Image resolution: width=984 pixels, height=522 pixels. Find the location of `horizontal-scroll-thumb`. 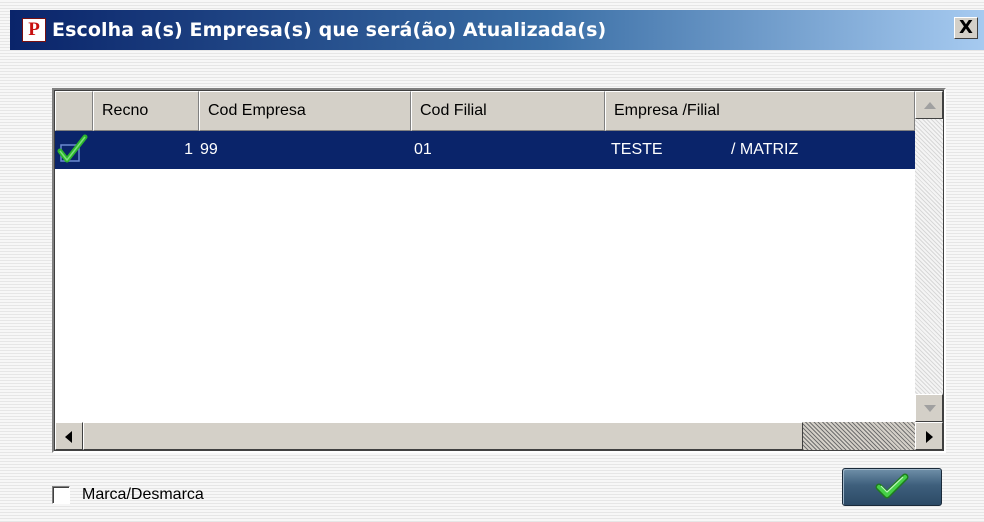

horizontal-scroll-thumb is located at coordinates (443, 436).